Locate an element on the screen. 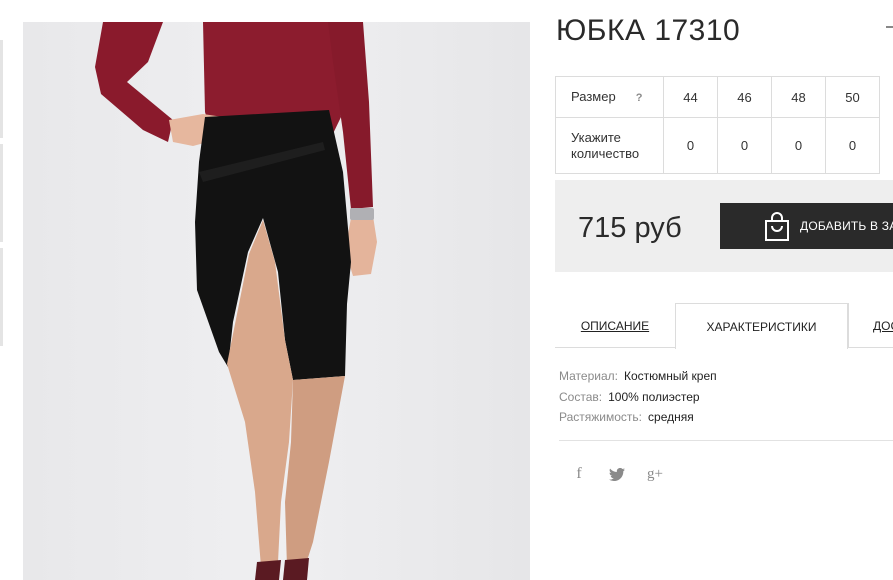 This screenshot has width=893, height=580. quantity-input-48: 0 is located at coordinates (798, 145).